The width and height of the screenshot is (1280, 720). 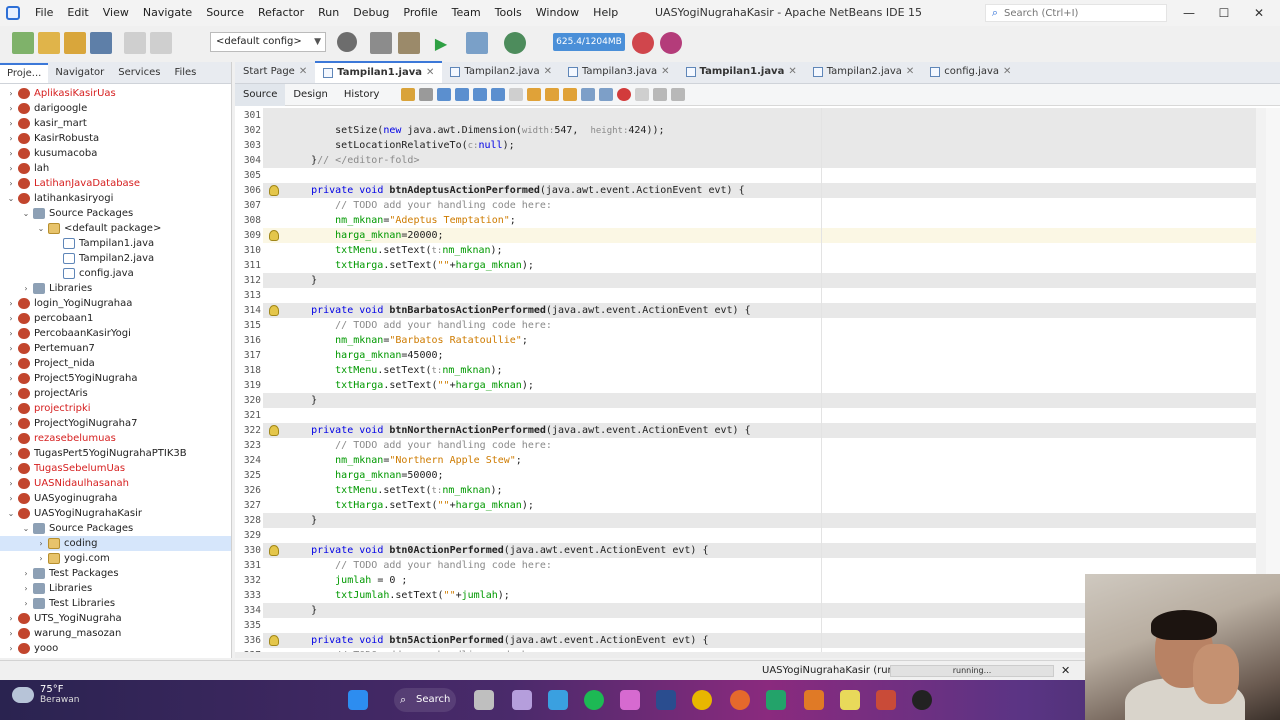 What do you see at coordinates (757, 145) in the screenshot?
I see `code-line: 303 setLocationRelativeTo(c:null);` at bounding box center [757, 145].